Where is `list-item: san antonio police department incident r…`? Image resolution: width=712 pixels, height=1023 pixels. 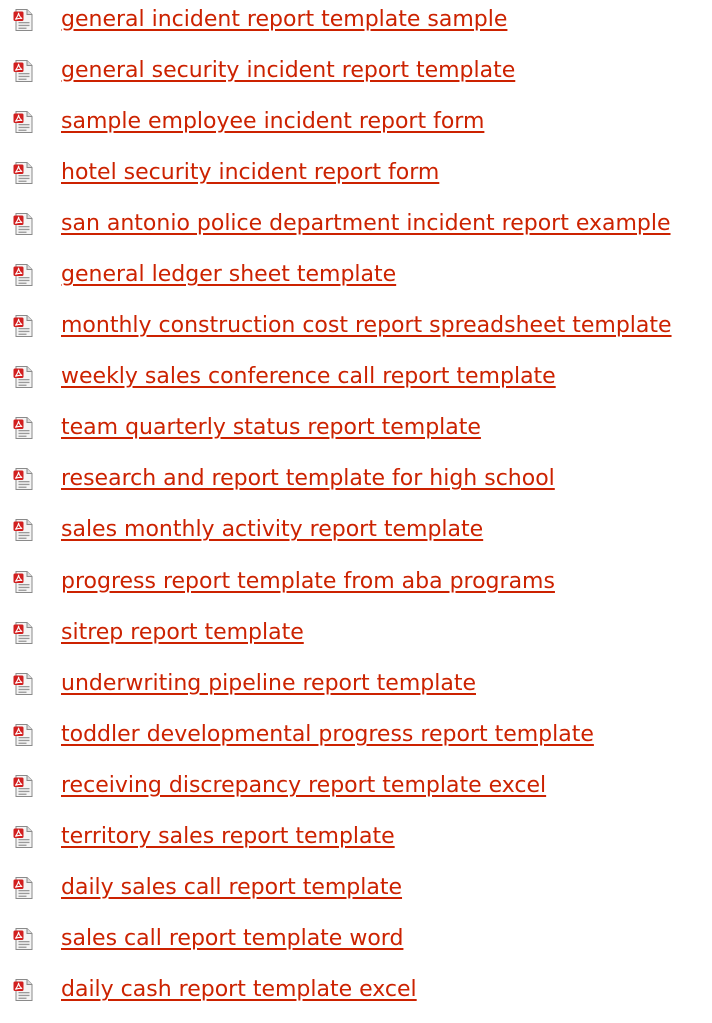 list-item: san antonio police department incident r… is located at coordinates (356, 223).